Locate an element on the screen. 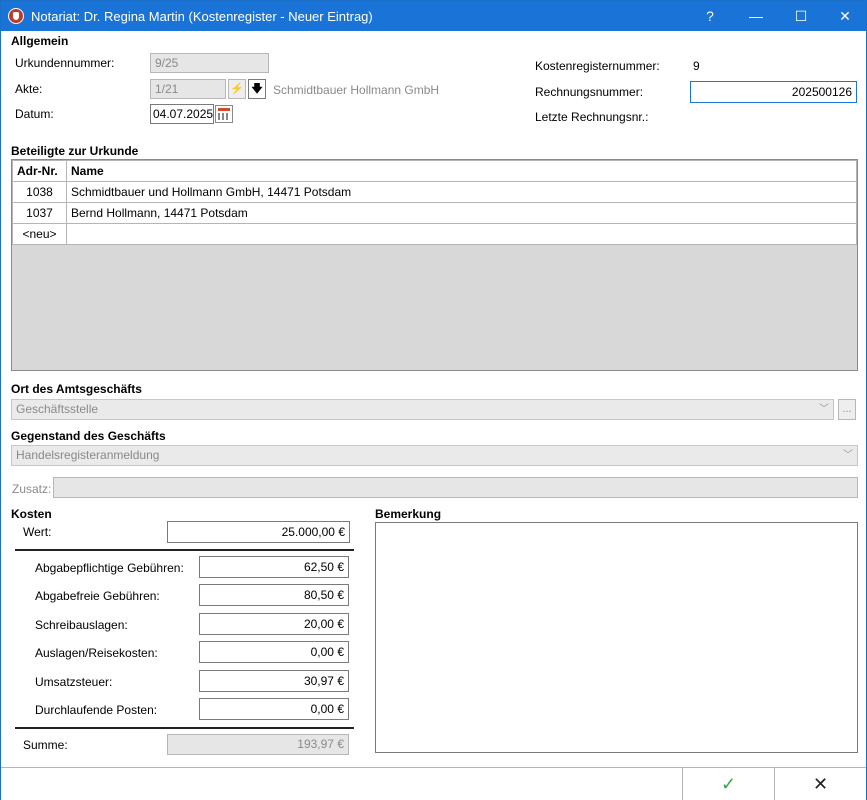 The height and width of the screenshot is (800, 867). help-button: ? is located at coordinates (710, 16).